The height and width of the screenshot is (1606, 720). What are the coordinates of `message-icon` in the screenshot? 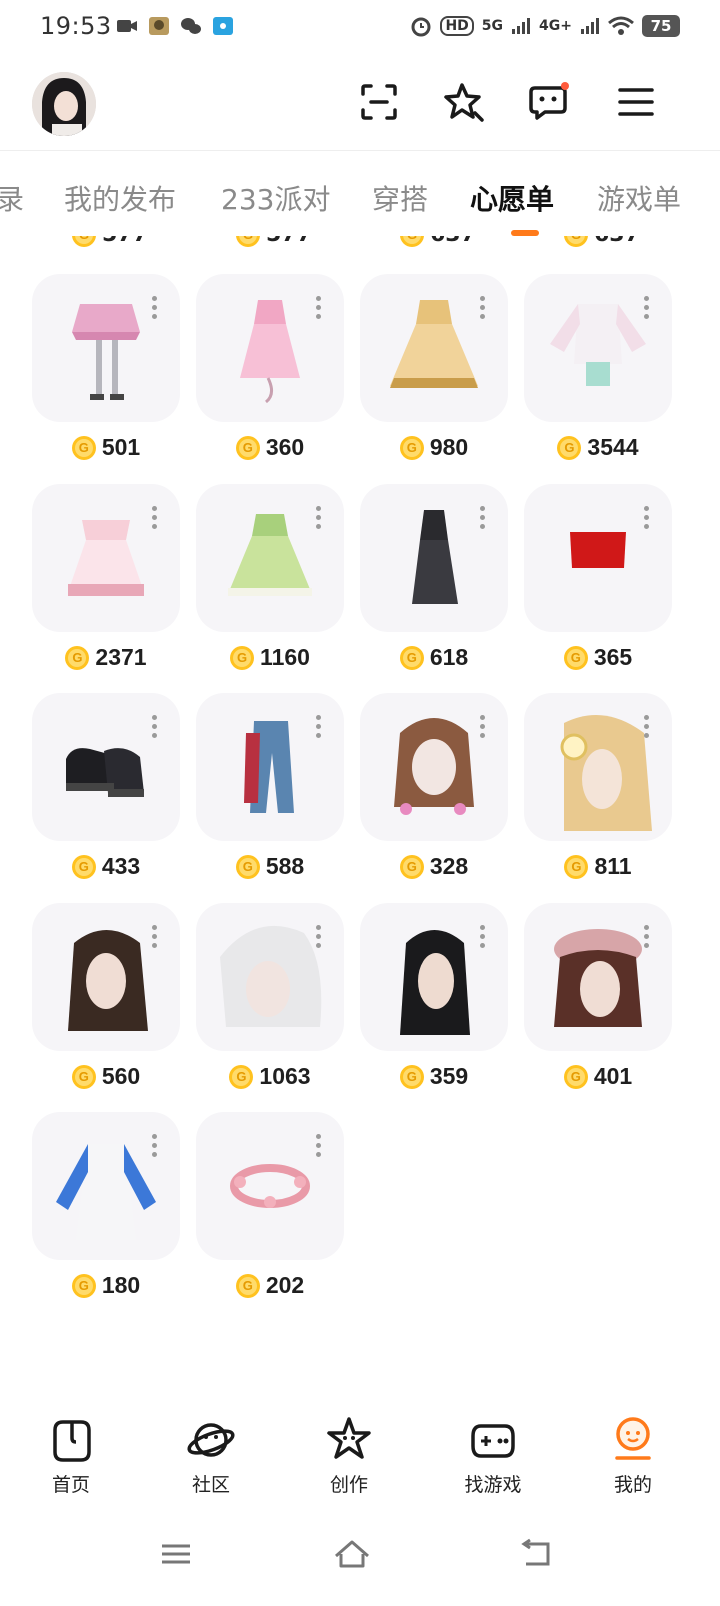 It's located at (549, 102).